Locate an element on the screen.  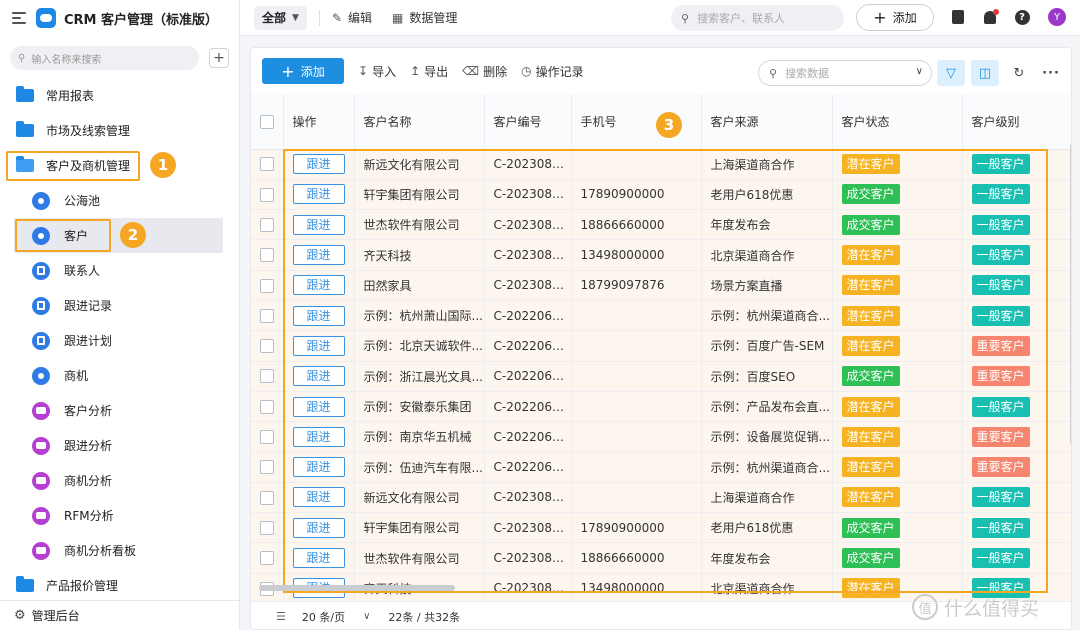
sidebar-item-opportunities: 商机 is located at coordinates (119, 375).